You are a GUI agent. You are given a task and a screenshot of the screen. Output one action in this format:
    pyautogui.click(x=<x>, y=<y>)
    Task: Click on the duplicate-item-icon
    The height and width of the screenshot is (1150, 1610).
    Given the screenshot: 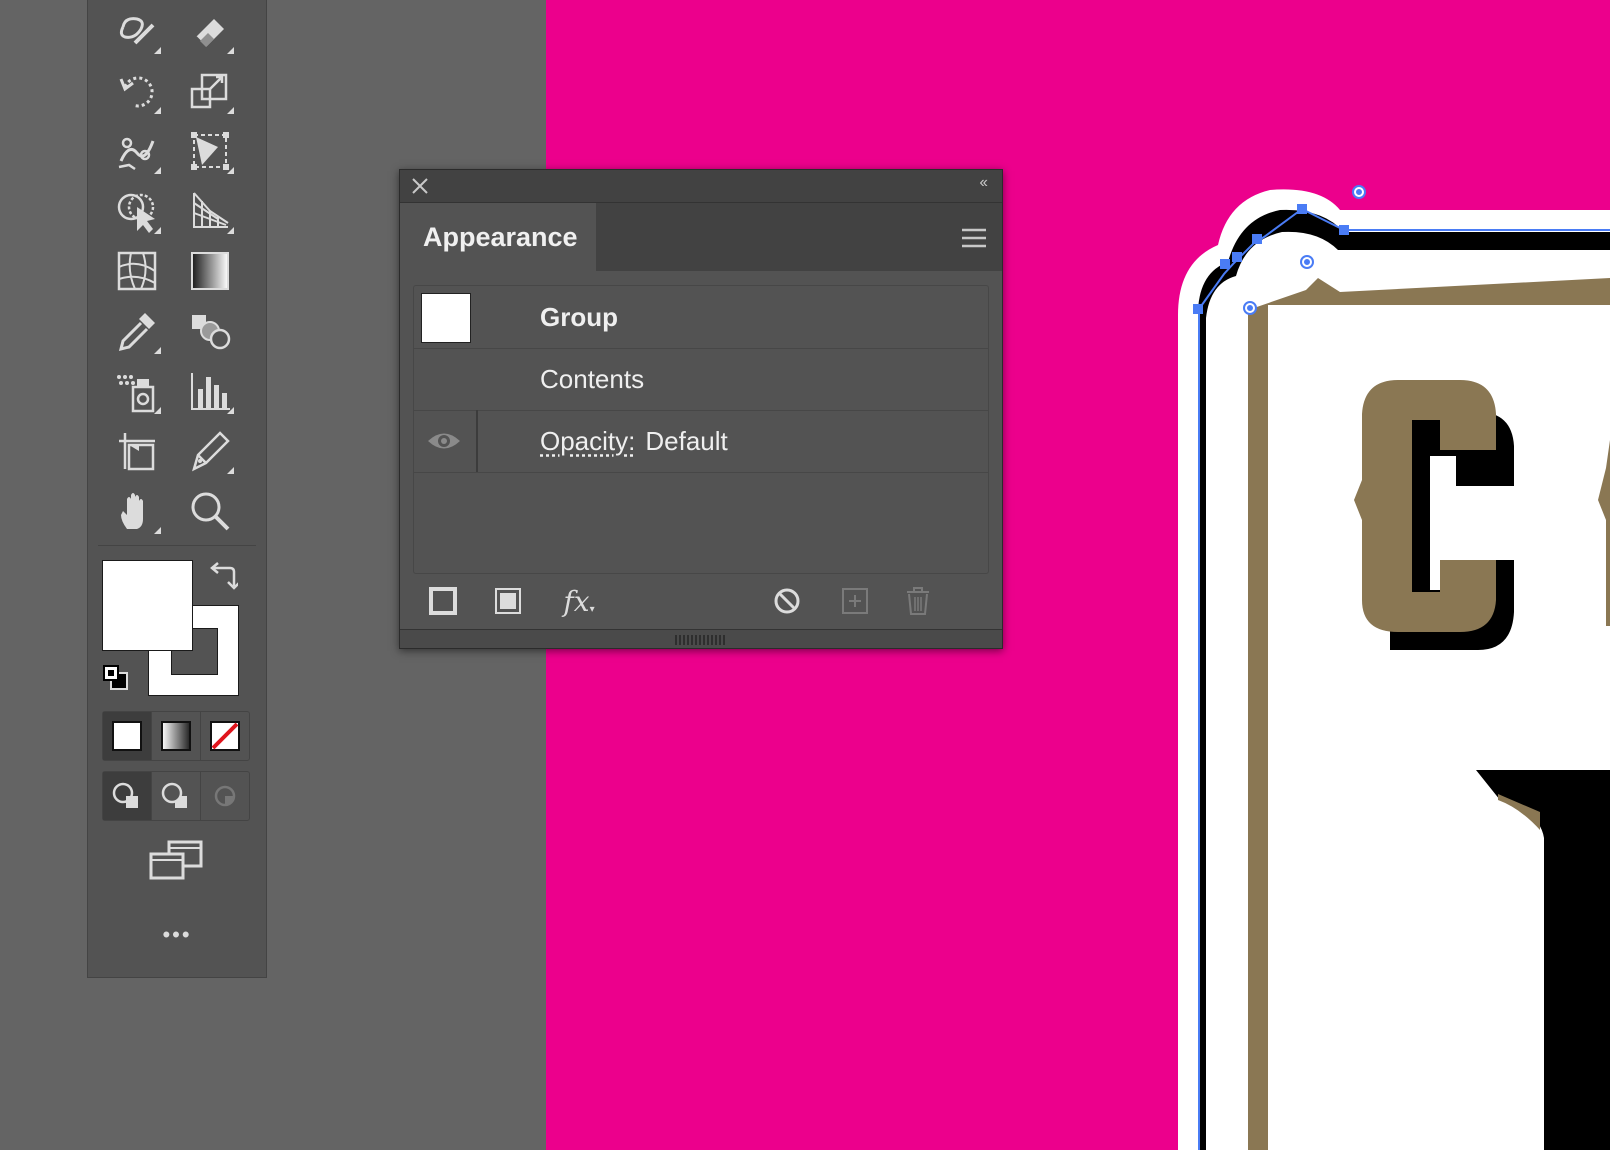 What is the action you would take?
    pyautogui.click(x=855, y=601)
    